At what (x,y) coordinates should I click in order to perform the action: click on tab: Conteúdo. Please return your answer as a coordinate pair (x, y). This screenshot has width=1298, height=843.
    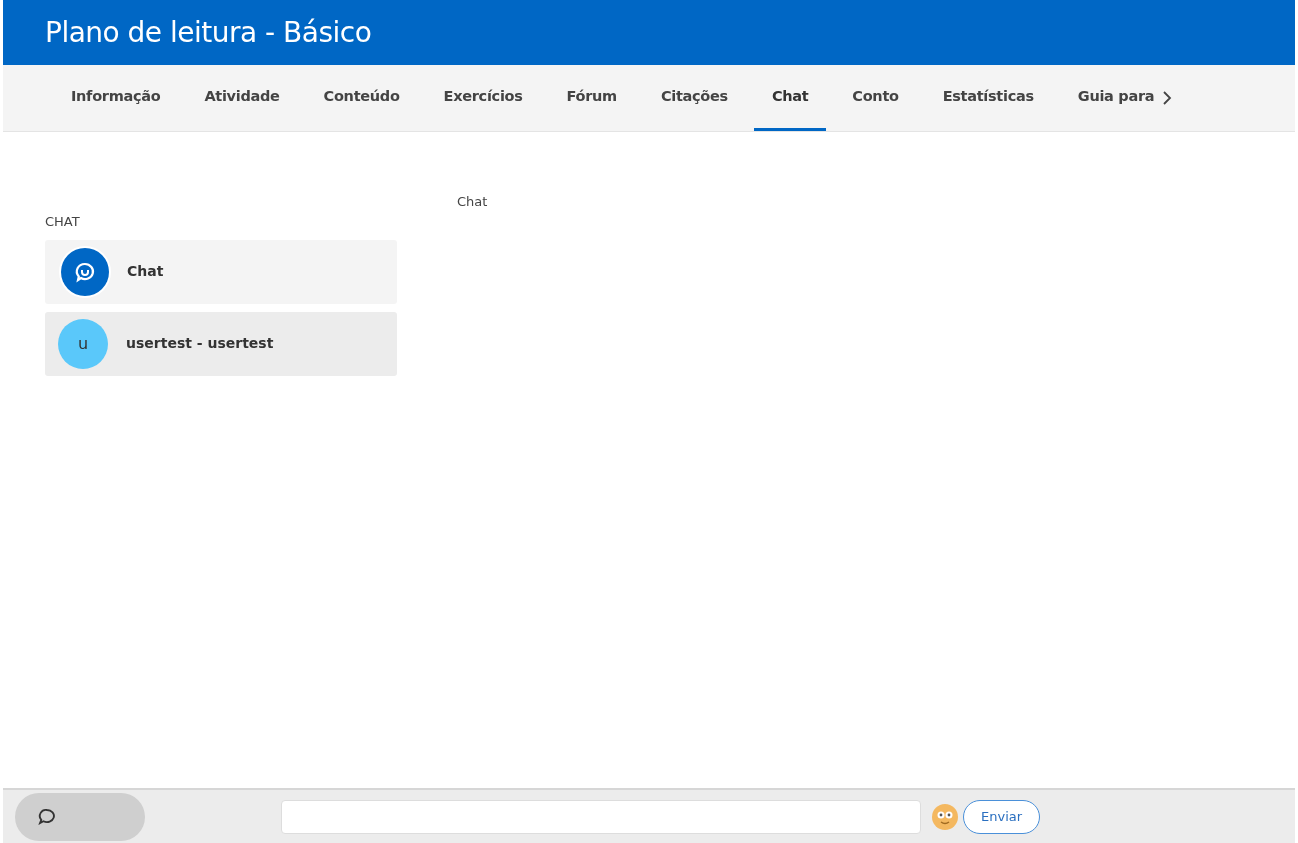
    Looking at the image, I should click on (361, 98).